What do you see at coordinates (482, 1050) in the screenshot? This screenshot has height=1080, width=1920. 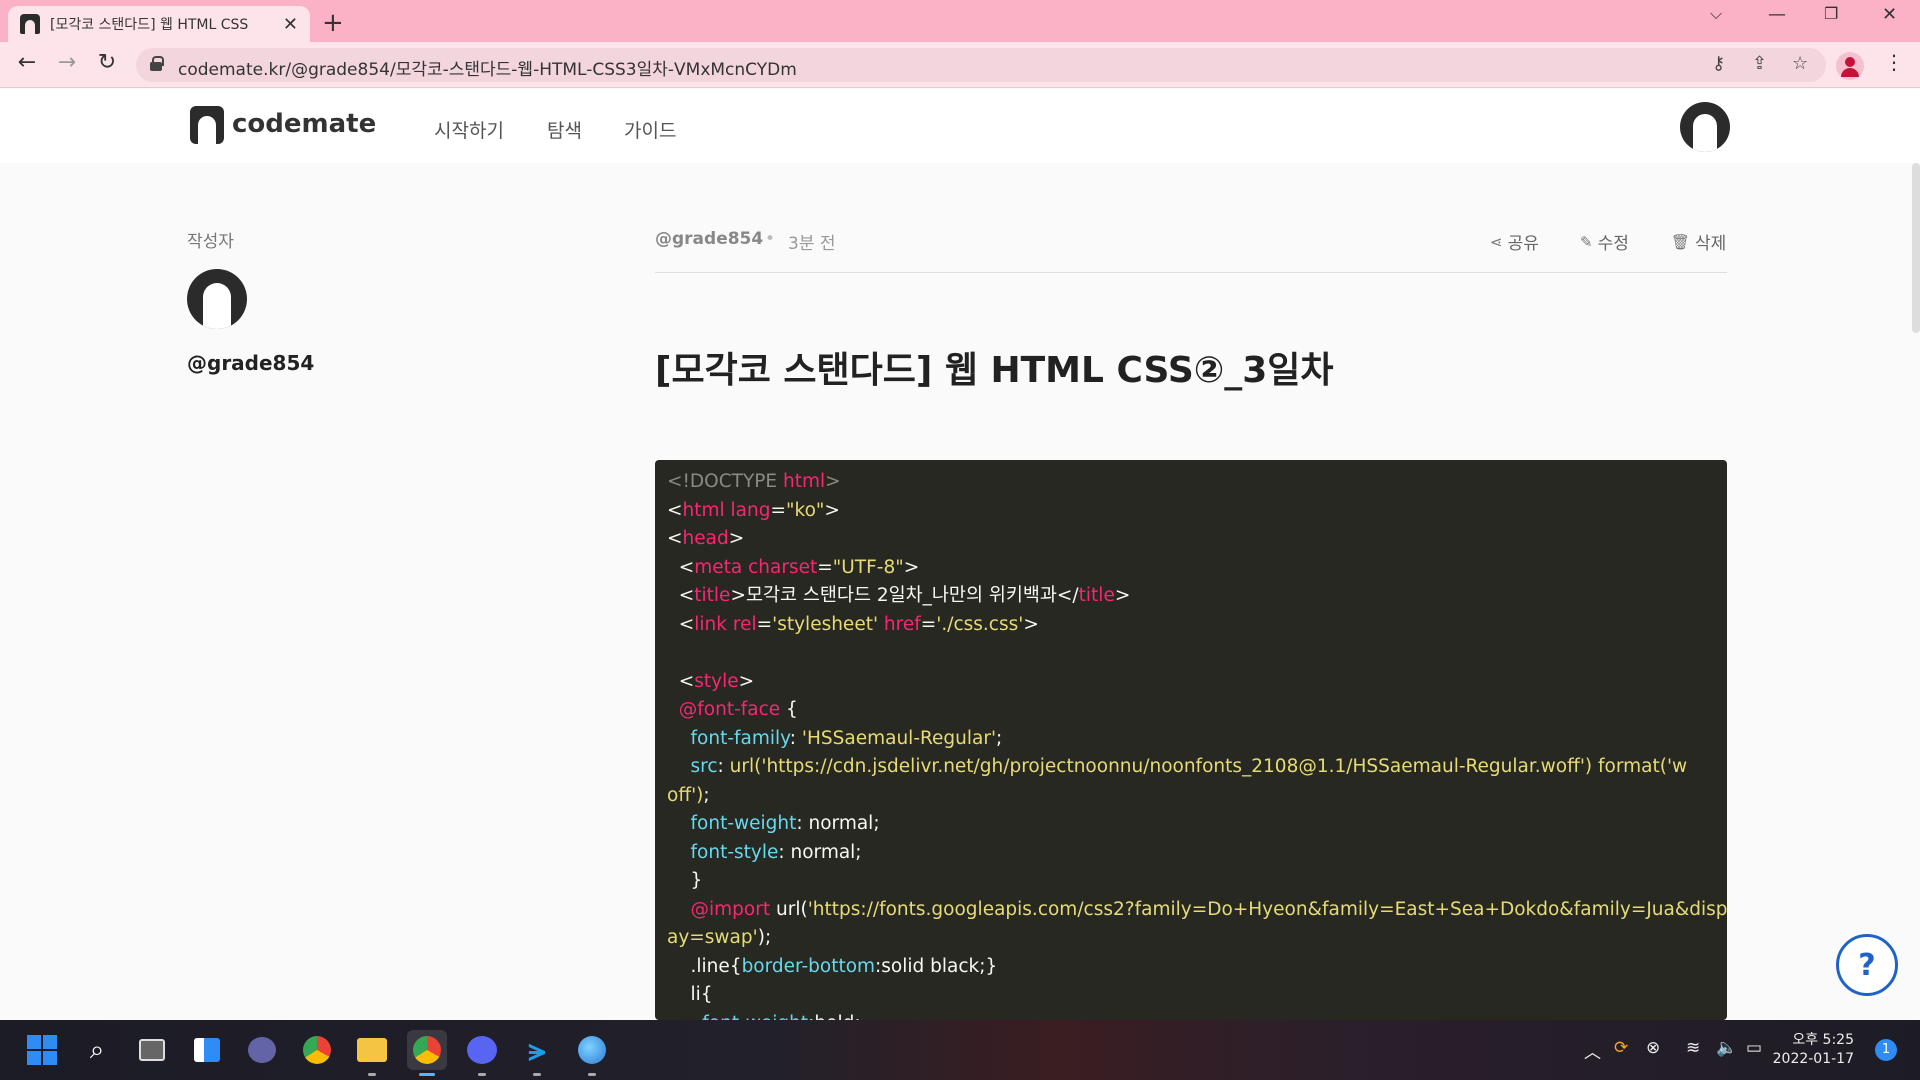 I see `discord-shape` at bounding box center [482, 1050].